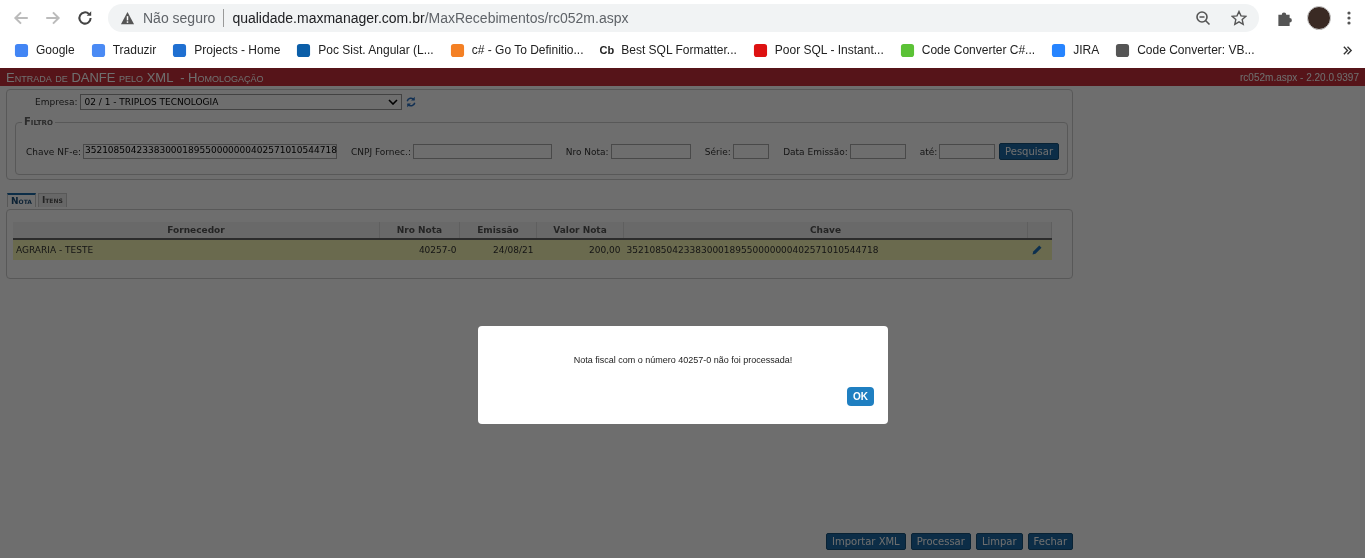 The image size is (1365, 558). I want to click on dialog-message: Nota fiscal com o número 40257-0 não foi processada!, so click(683, 360).